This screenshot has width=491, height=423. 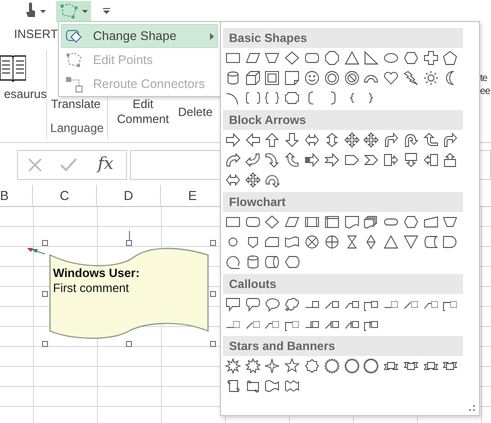 What do you see at coordinates (252, 386) in the screenshot?
I see `horizontal-scroll-icon` at bounding box center [252, 386].